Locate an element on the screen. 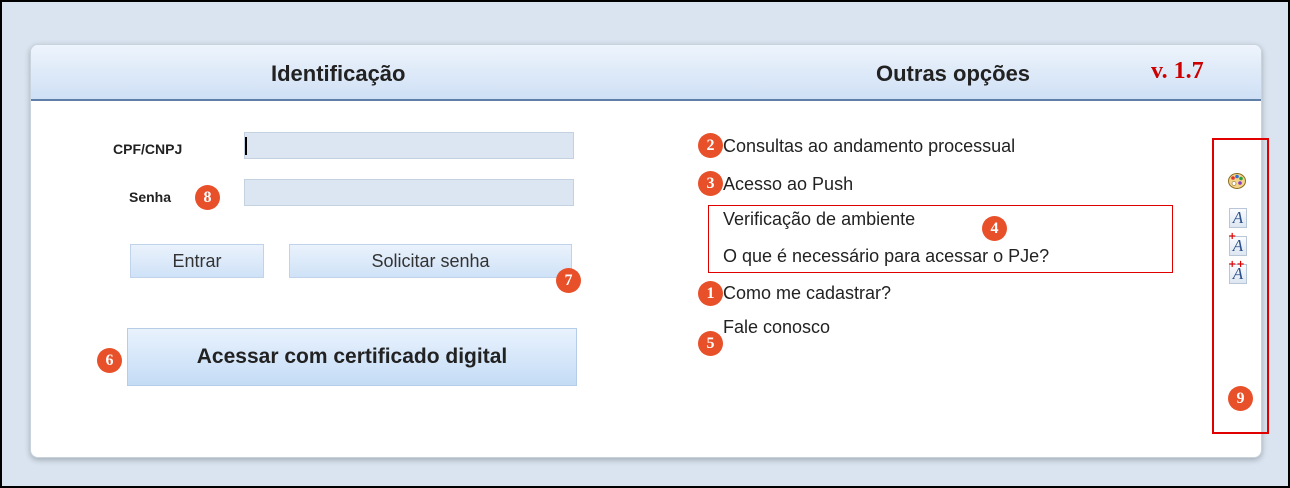 The height and width of the screenshot is (488, 1290). link-verificacao: Verificação de ambiente is located at coordinates (819, 219).